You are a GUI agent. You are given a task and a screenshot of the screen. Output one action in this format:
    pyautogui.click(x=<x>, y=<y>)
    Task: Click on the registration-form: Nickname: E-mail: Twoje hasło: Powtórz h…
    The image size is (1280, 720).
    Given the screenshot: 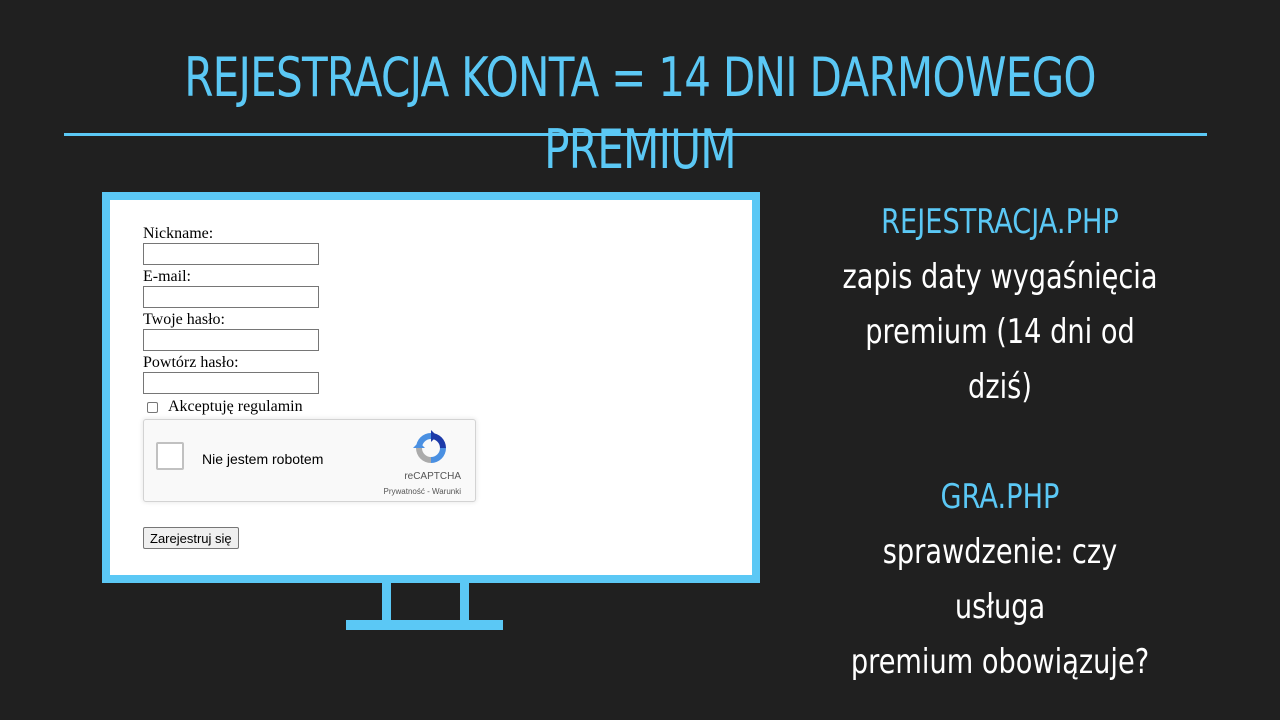 What is the action you would take?
    pyautogui.click(x=309, y=387)
    